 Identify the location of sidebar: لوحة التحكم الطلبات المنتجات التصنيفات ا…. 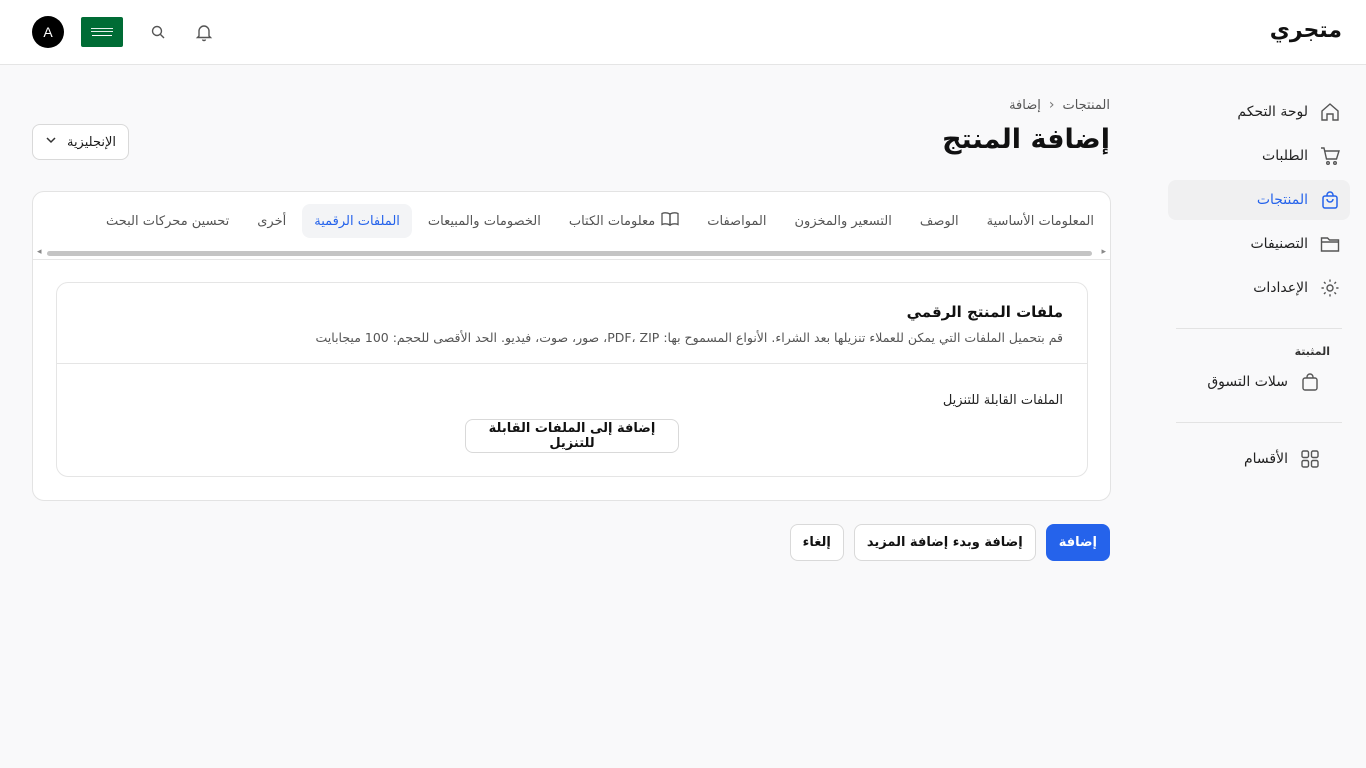
(1259, 287).